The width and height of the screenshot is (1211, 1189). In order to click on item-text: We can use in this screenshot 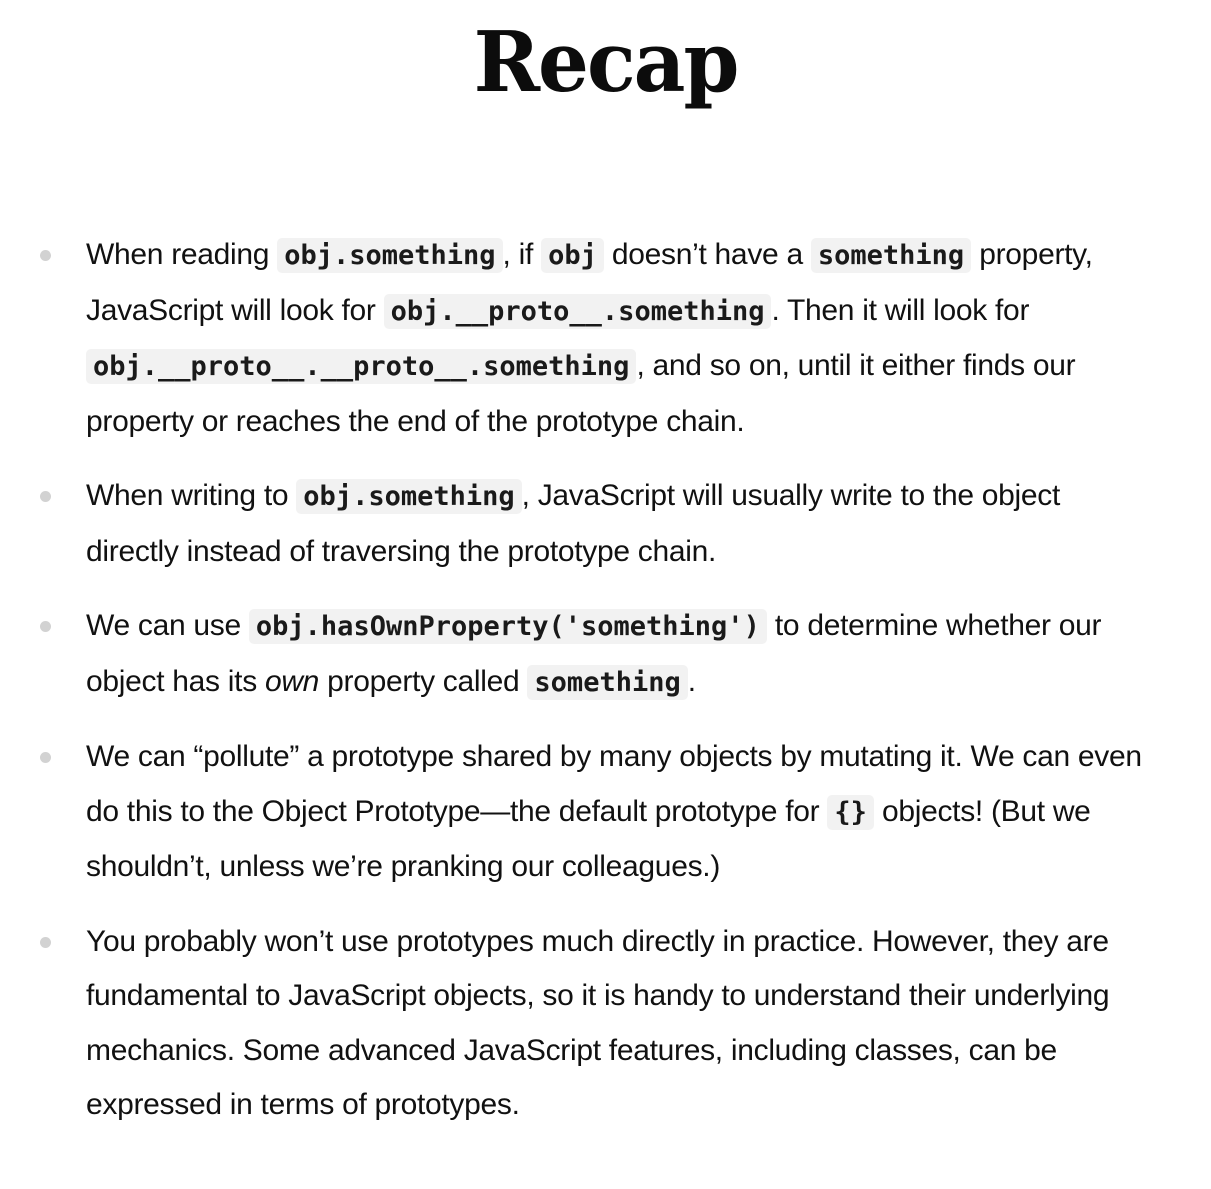, I will do `click(167, 625)`.